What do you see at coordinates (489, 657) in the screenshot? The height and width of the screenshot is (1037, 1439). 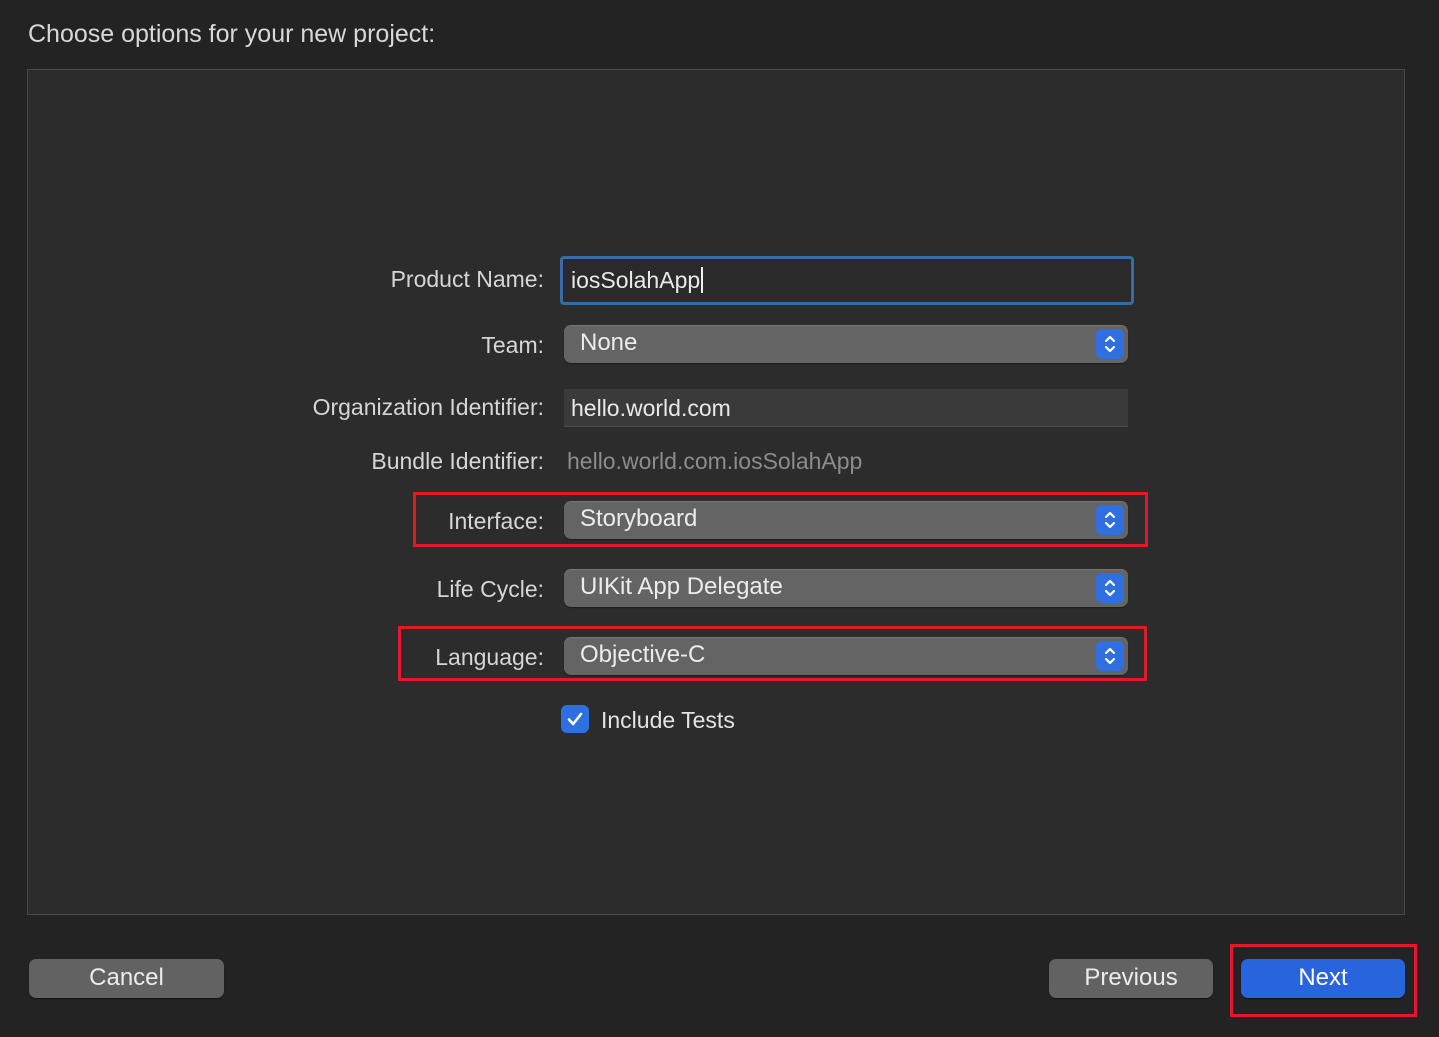 I see `language-label: Language:` at bounding box center [489, 657].